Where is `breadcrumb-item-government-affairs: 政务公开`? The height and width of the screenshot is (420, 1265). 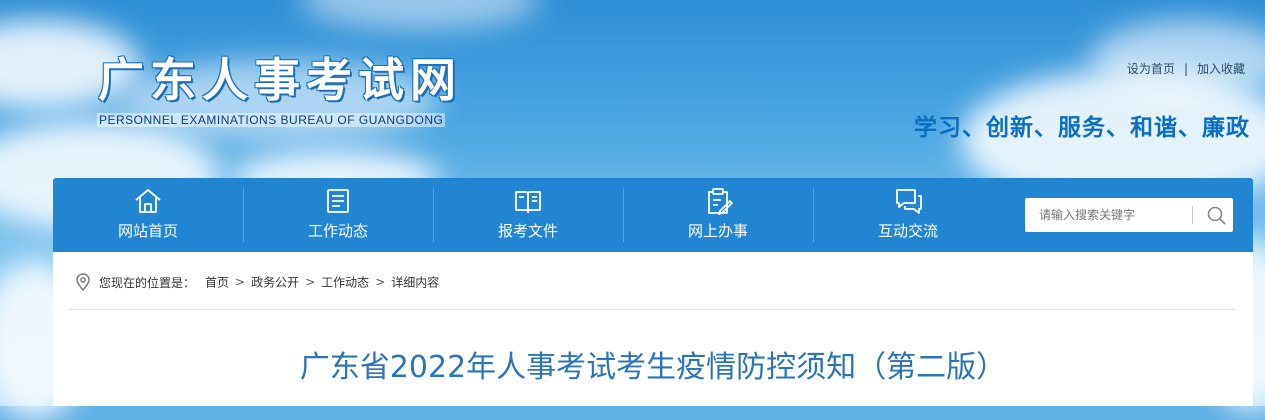 breadcrumb-item-government-affairs: 政务公开 is located at coordinates (275, 283).